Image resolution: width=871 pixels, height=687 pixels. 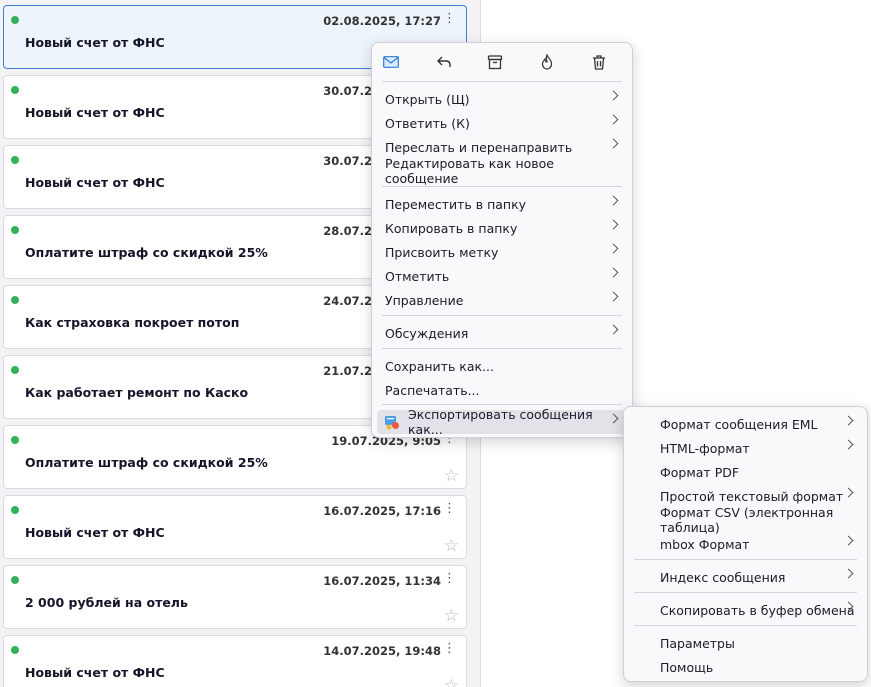 I want to click on trash-icon, so click(x=599, y=62).